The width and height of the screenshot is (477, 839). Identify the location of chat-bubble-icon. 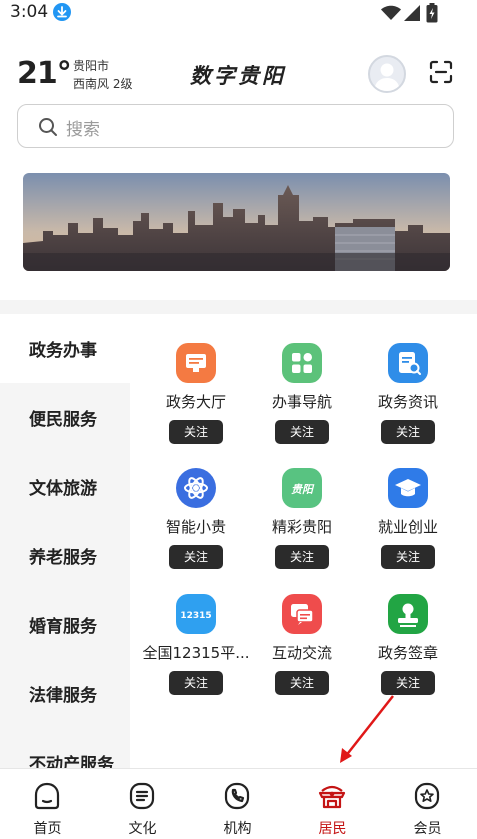
(302, 614).